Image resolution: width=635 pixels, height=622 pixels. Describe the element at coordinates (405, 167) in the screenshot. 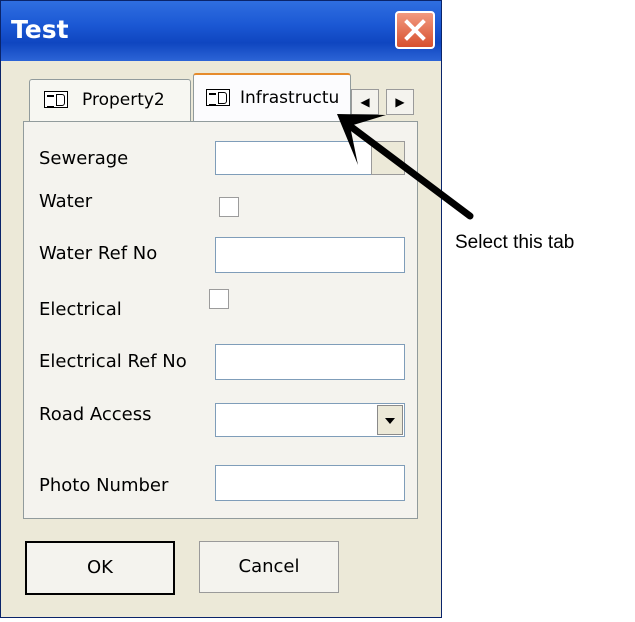

I see `arrow-icon` at that location.